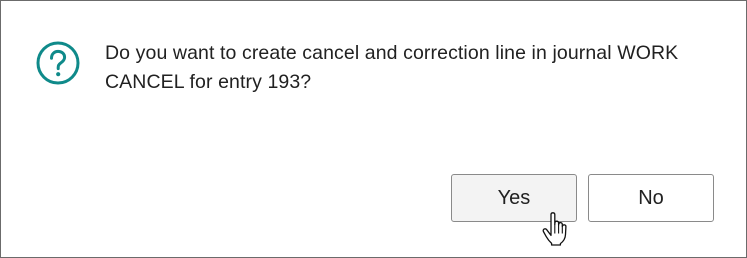 Image resolution: width=747 pixels, height=258 pixels. I want to click on yes-button: Yes, so click(514, 198).